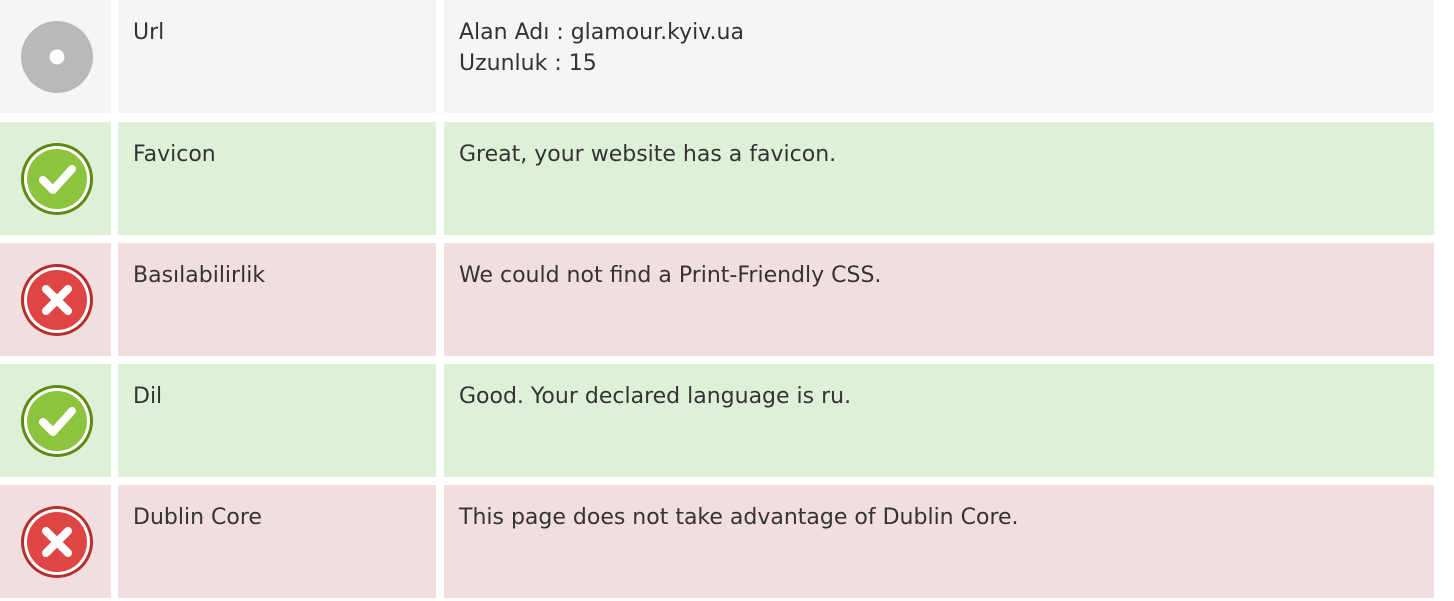 This screenshot has height=601, width=1454. Describe the element at coordinates (939, 56) in the screenshot. I see `check-result-cell: Alan Adı : glamour.kyiv.ua Uzunluk : 15` at that location.